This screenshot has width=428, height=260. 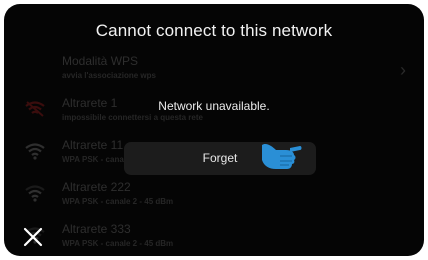 I want to click on network-detail: avvia l'associazione wps, so click(x=109, y=75).